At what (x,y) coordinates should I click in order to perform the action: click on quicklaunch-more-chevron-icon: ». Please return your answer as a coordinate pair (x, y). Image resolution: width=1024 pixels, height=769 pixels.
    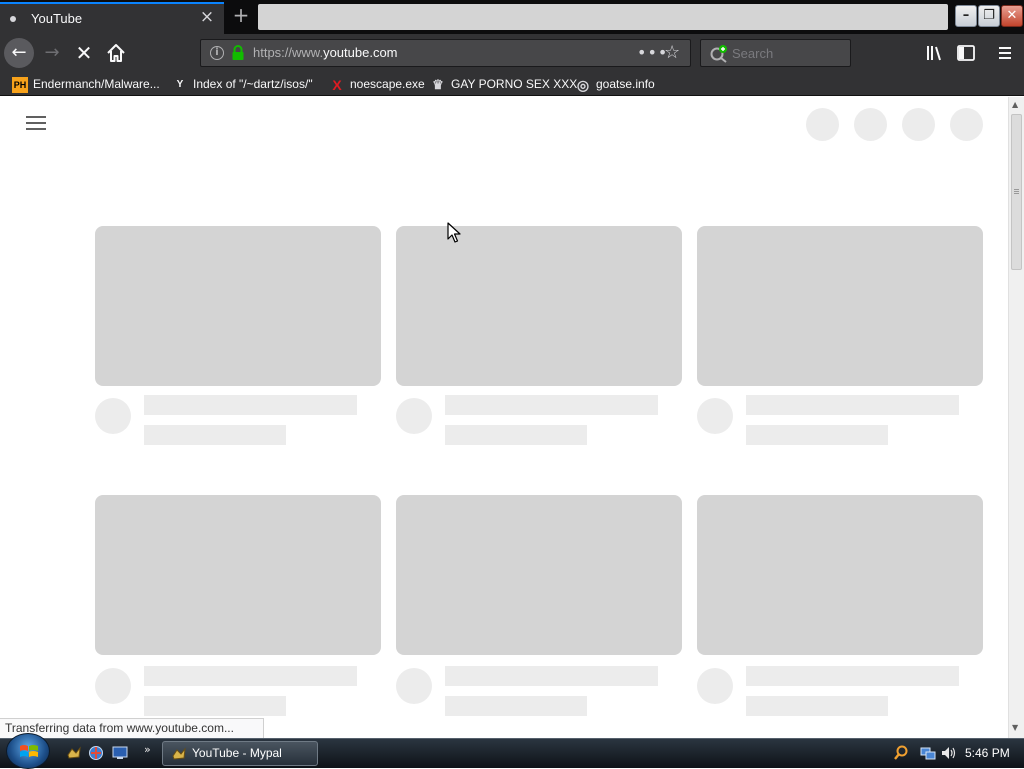
    Looking at the image, I should click on (147, 749).